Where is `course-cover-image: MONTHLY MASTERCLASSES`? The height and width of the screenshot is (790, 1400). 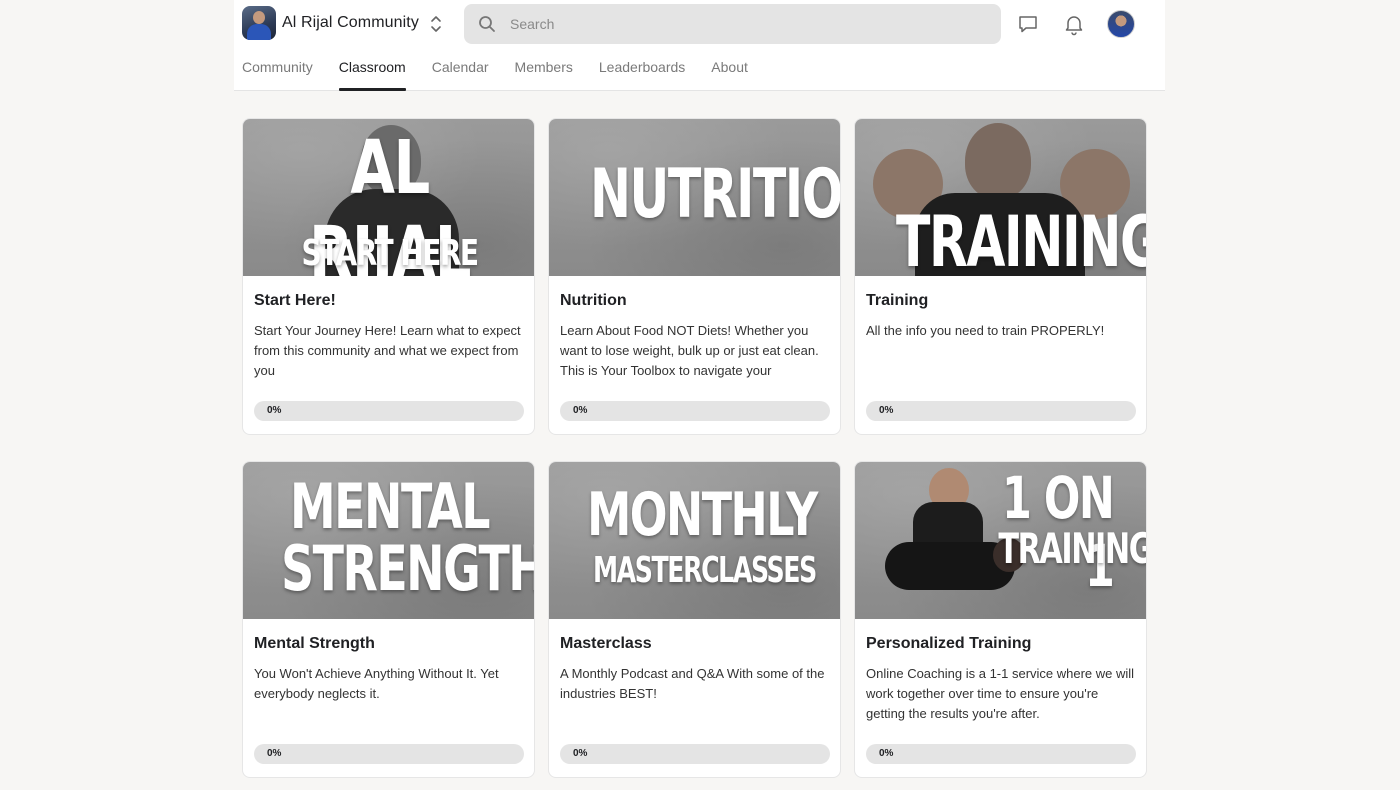 course-cover-image: MONTHLY MASTERCLASSES is located at coordinates (694, 540).